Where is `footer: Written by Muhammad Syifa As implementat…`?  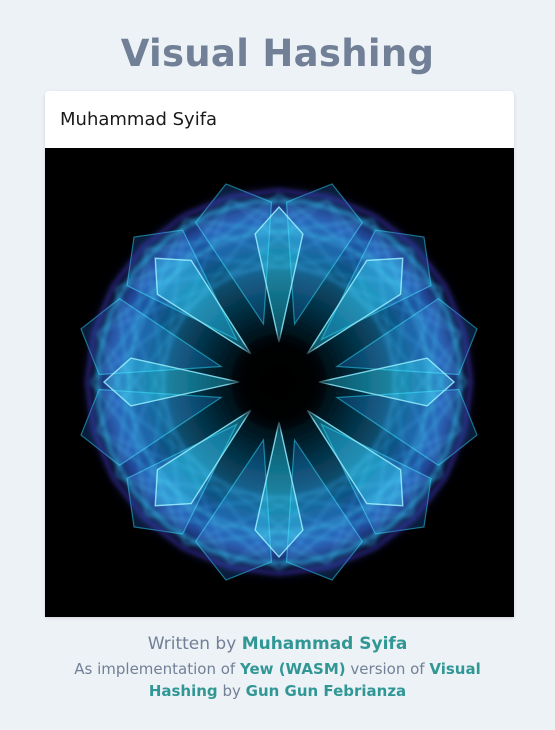
footer: Written by Muhammad Syifa As implementat… is located at coordinates (277, 667).